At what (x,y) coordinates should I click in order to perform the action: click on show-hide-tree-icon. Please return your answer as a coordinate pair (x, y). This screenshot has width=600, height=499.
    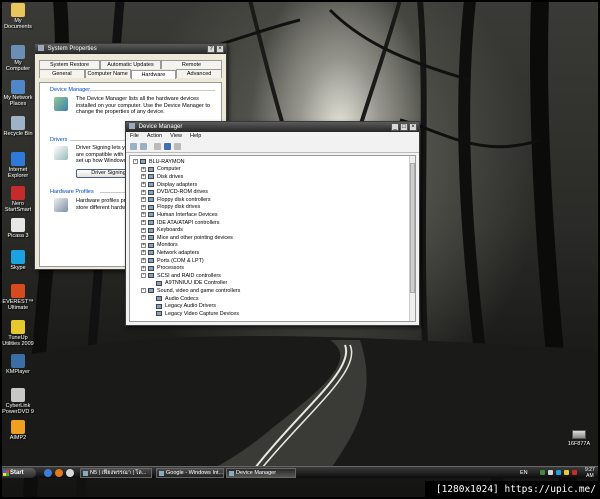
    Looking at the image, I should click on (157, 146).